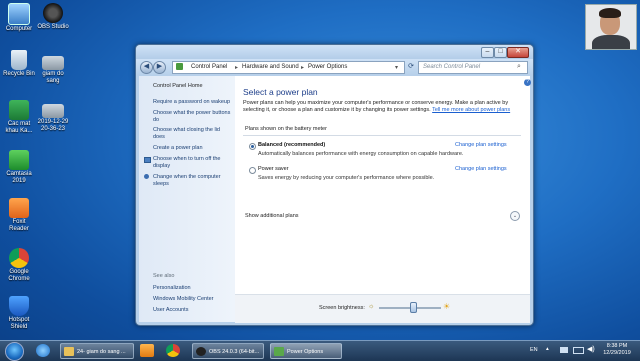 This screenshot has height=361, width=640. What do you see at coordinates (519, 66) in the screenshot?
I see `search-icon: ⌕` at bounding box center [519, 66].